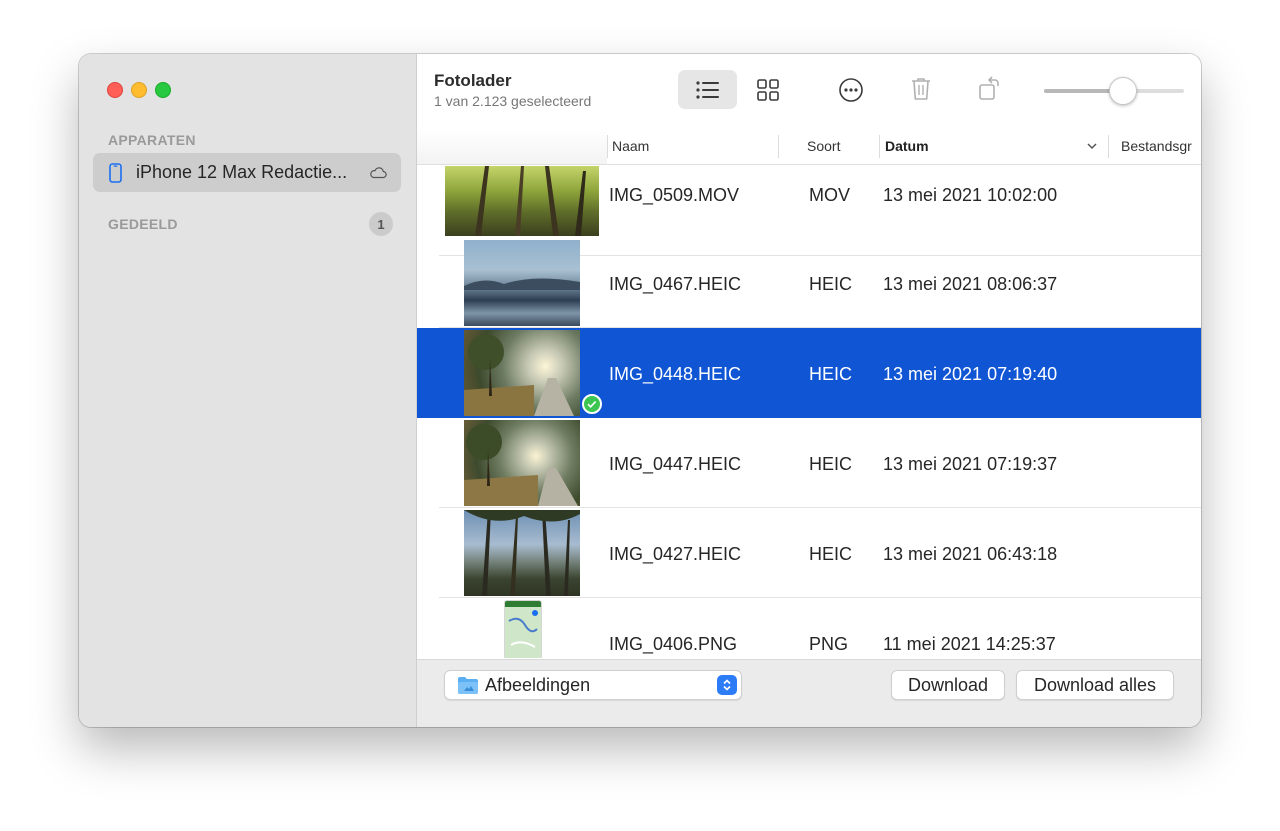 The height and width of the screenshot is (831, 1280). I want to click on table-header: Naam Soort Datum Bestandsgr, so click(809, 146).